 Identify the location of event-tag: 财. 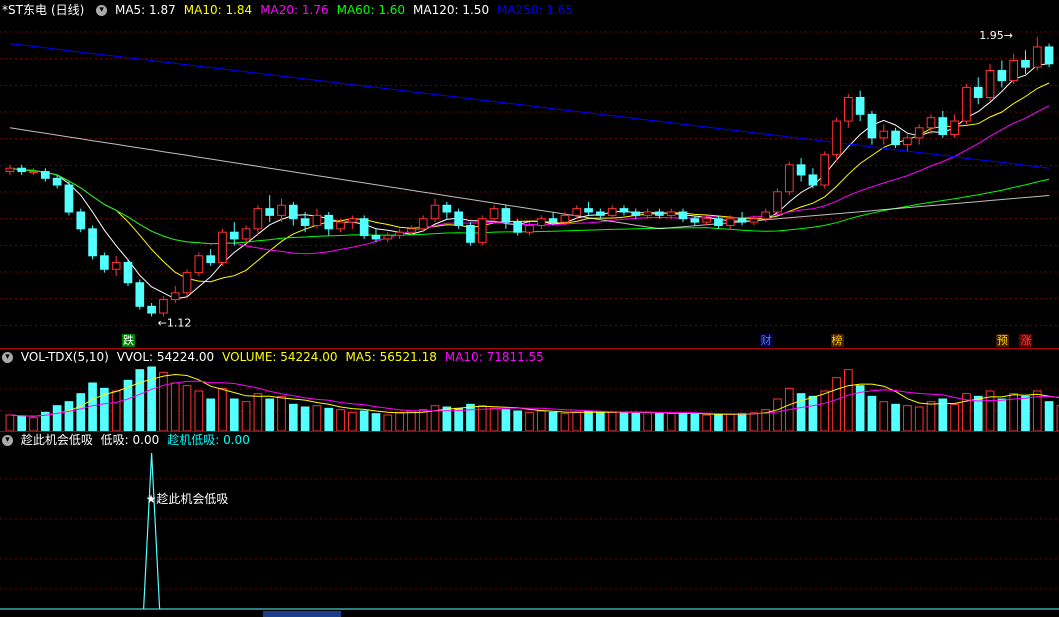
(766, 340).